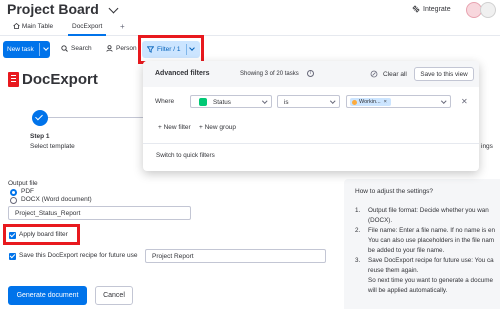 The height and width of the screenshot is (309, 500). I want to click on active-tab-indicator, so click(87, 35).